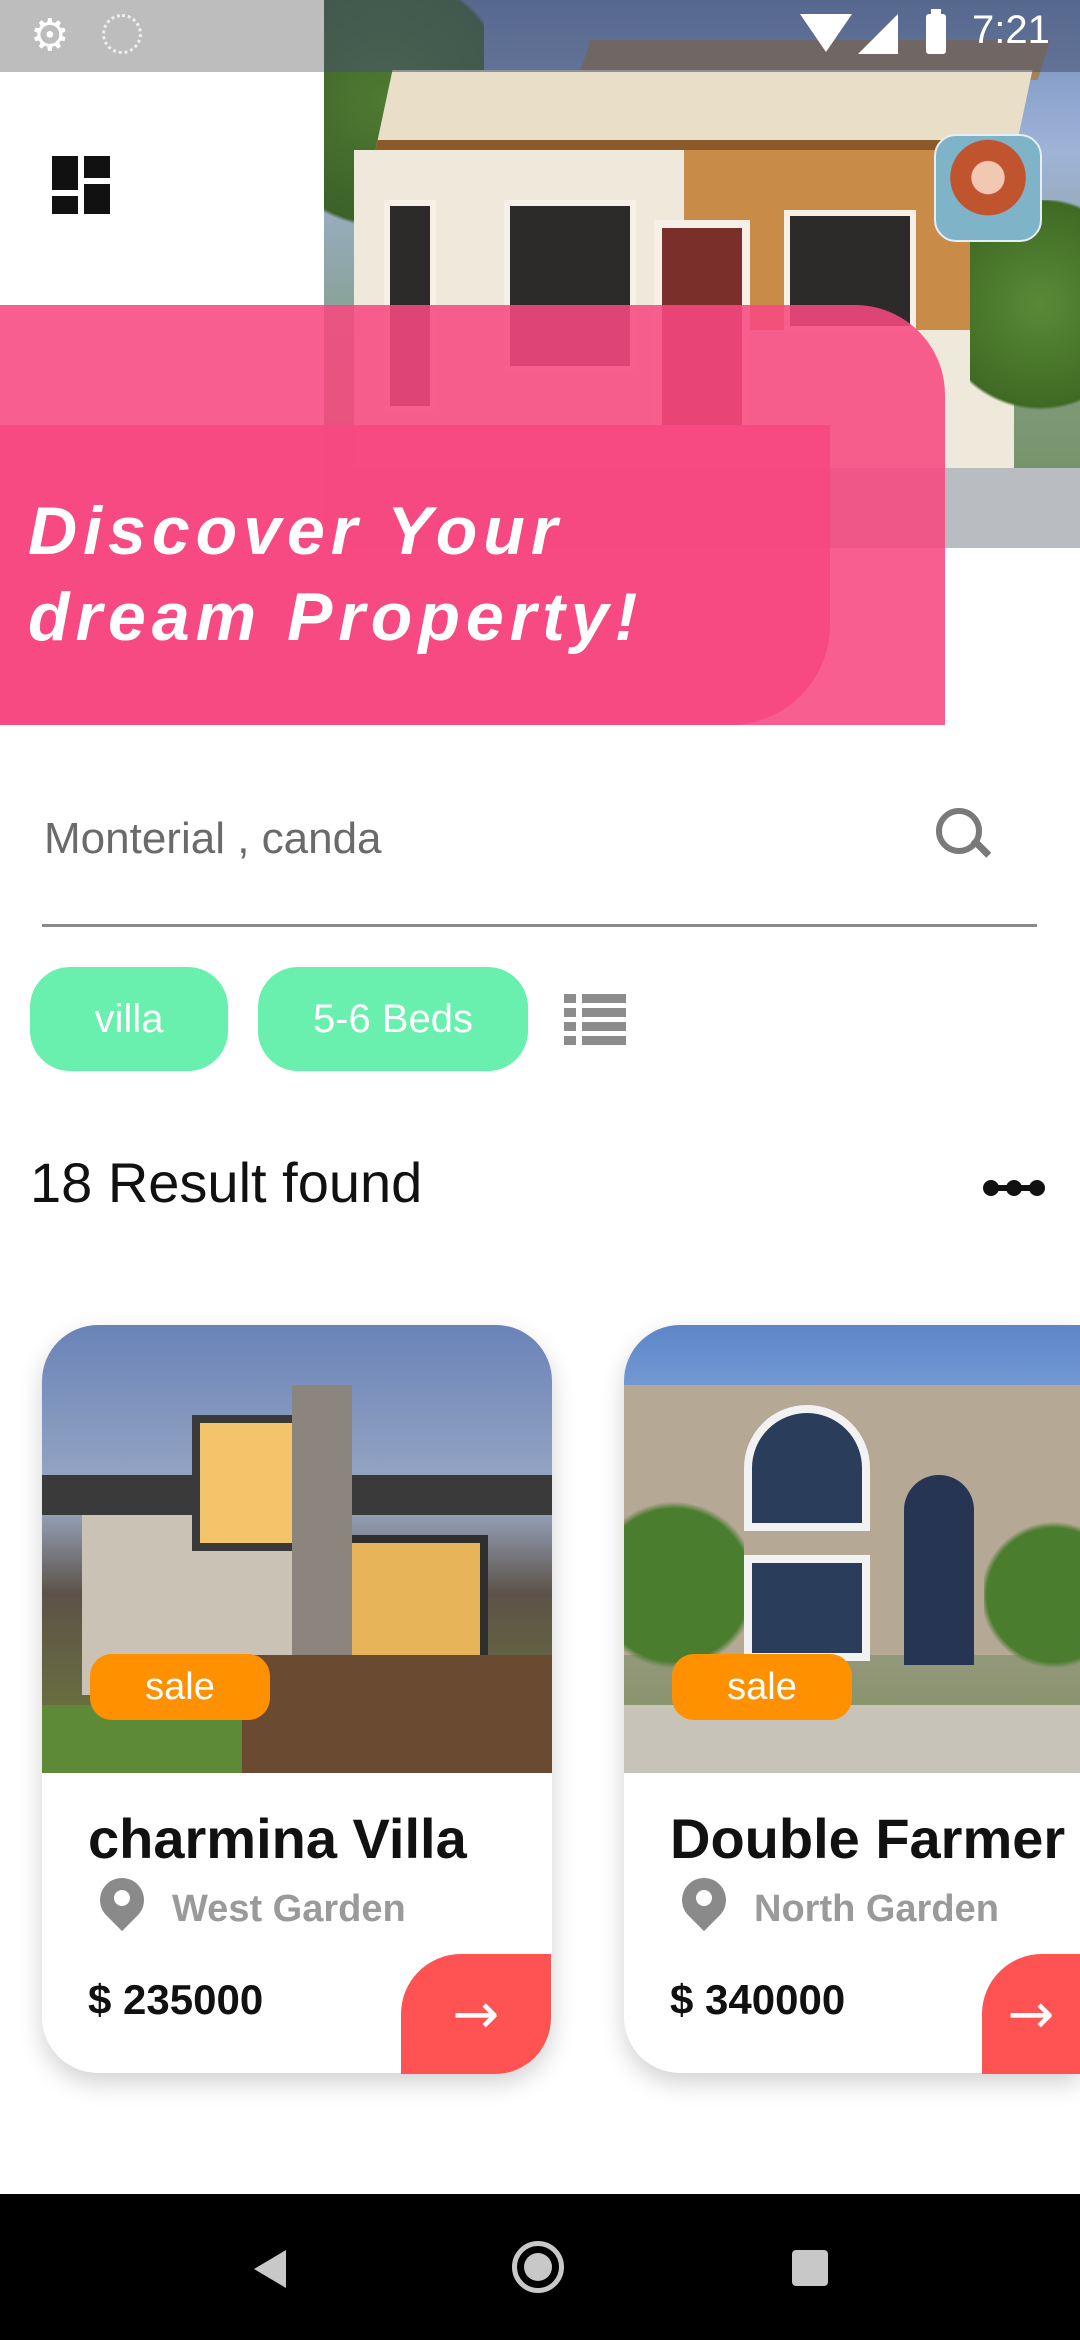 The image size is (1080, 2340). I want to click on listing-title: charmina Villa, so click(277, 1838).